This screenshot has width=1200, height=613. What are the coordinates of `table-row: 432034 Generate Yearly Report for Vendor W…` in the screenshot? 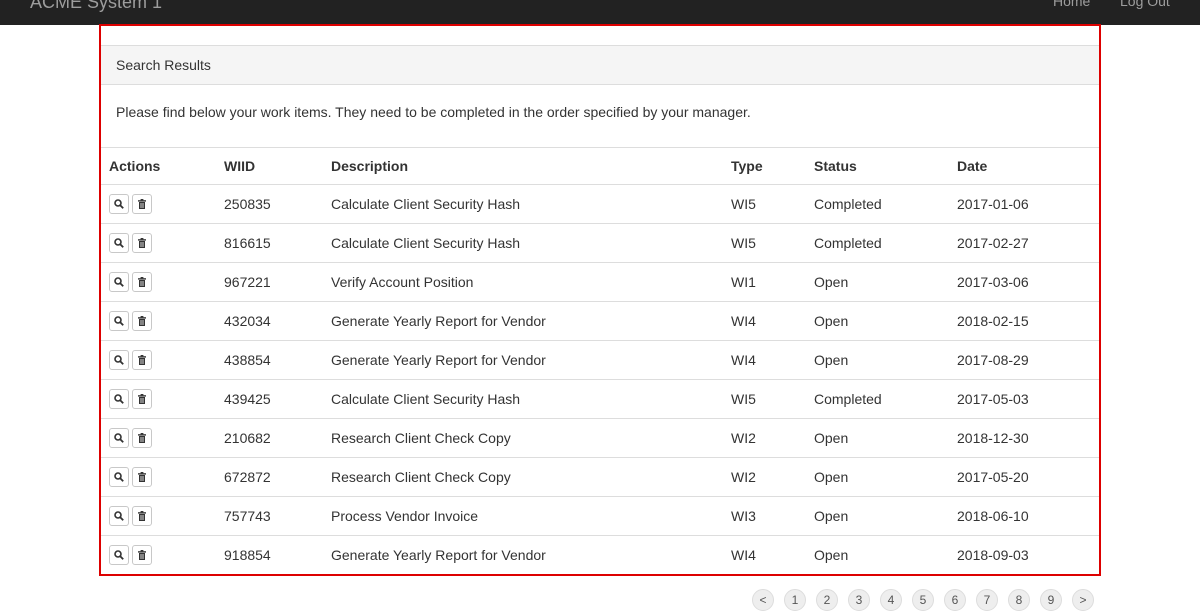 It's located at (600, 321).